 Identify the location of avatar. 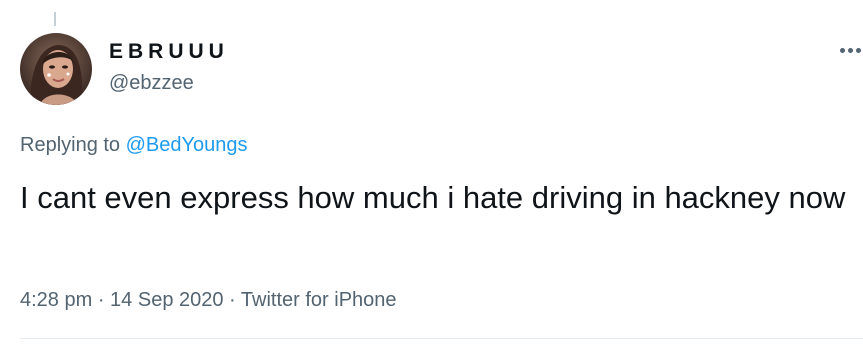
(56, 69).